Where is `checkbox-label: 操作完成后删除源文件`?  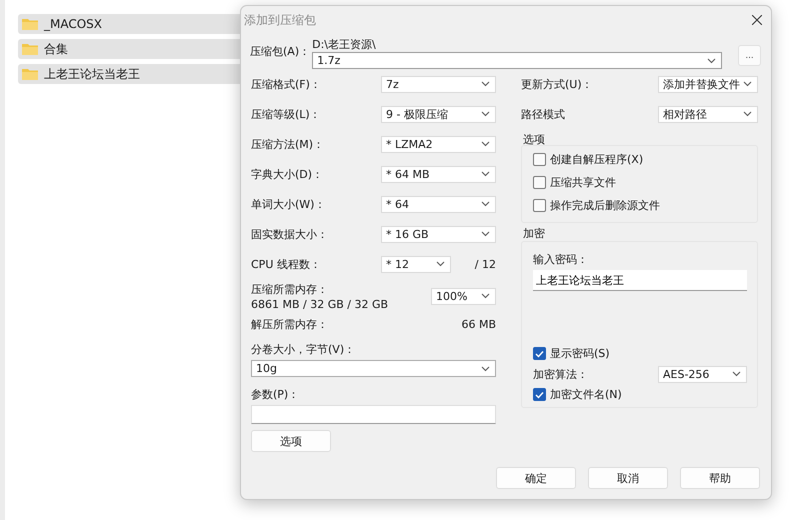 checkbox-label: 操作完成后删除源文件 is located at coordinates (605, 205).